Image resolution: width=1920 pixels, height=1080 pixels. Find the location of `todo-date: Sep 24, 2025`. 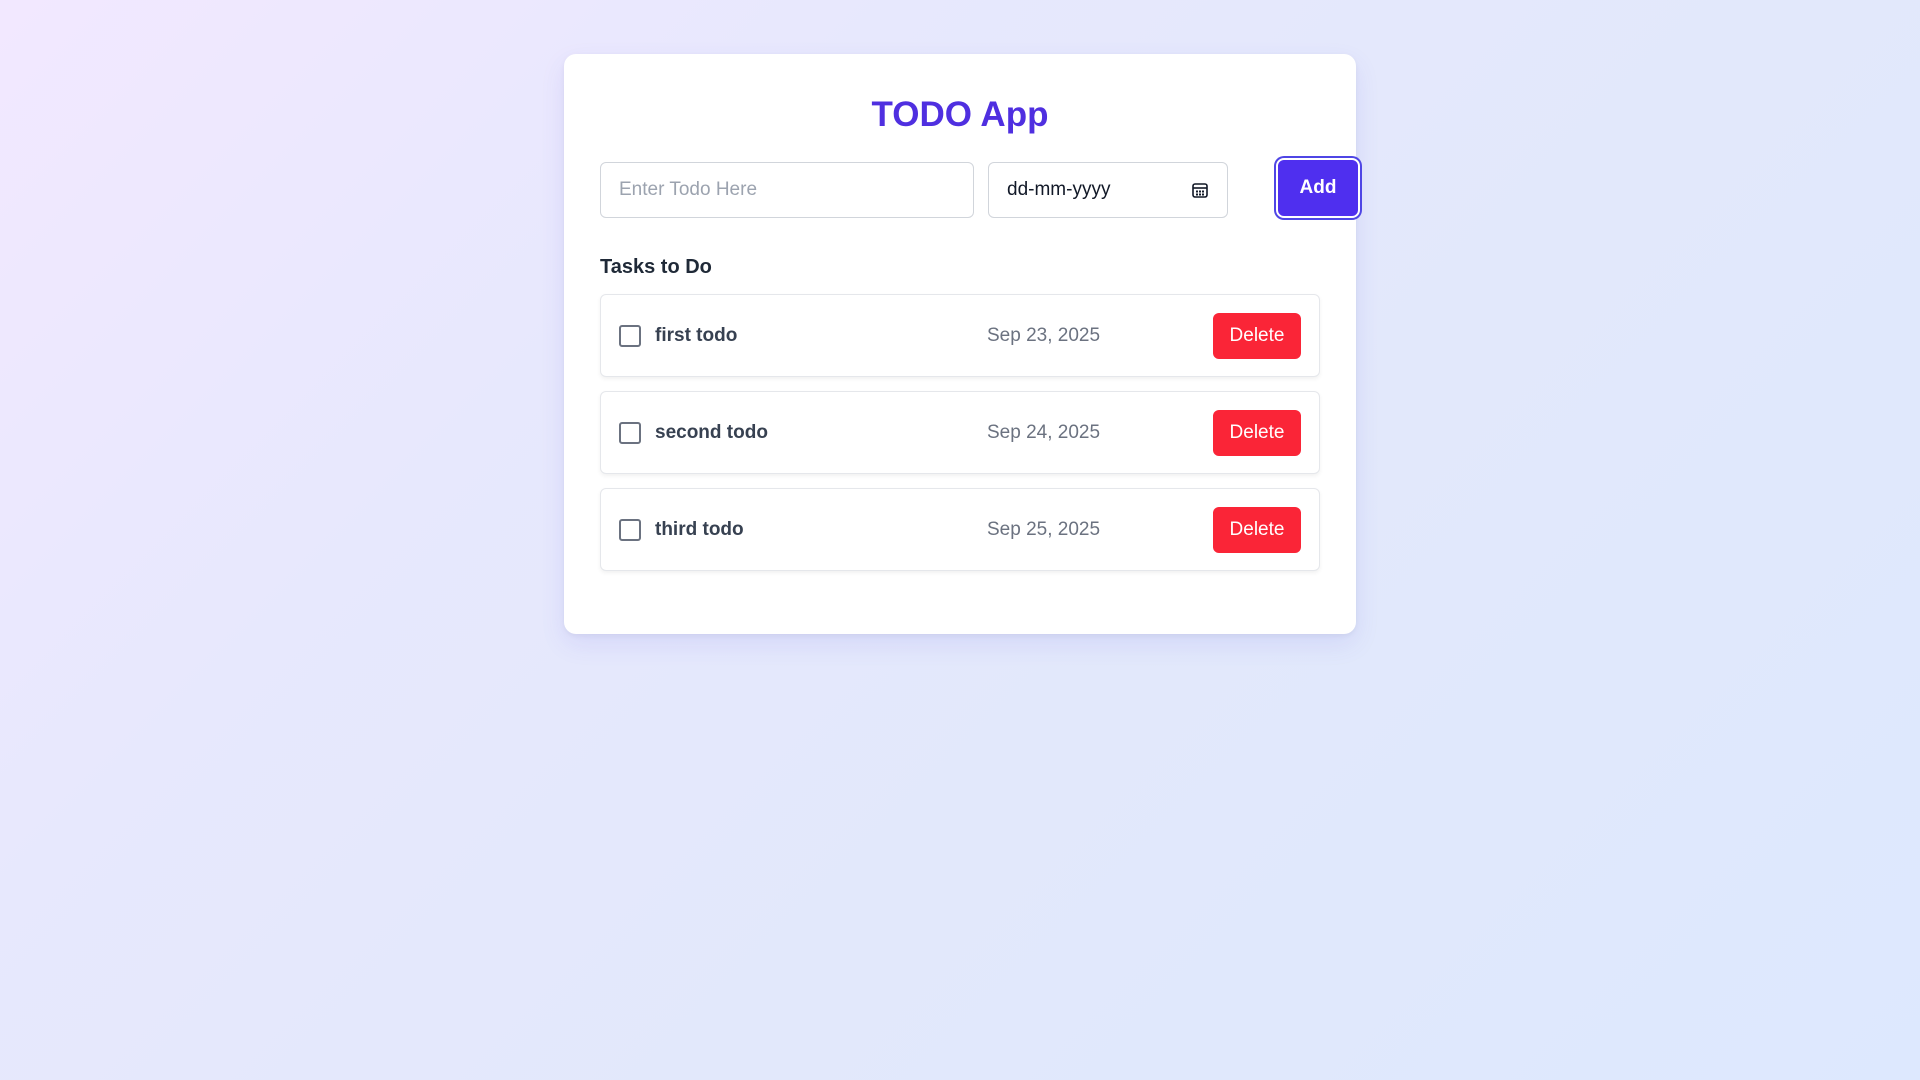

todo-date: Sep 24, 2025 is located at coordinates (1044, 432).